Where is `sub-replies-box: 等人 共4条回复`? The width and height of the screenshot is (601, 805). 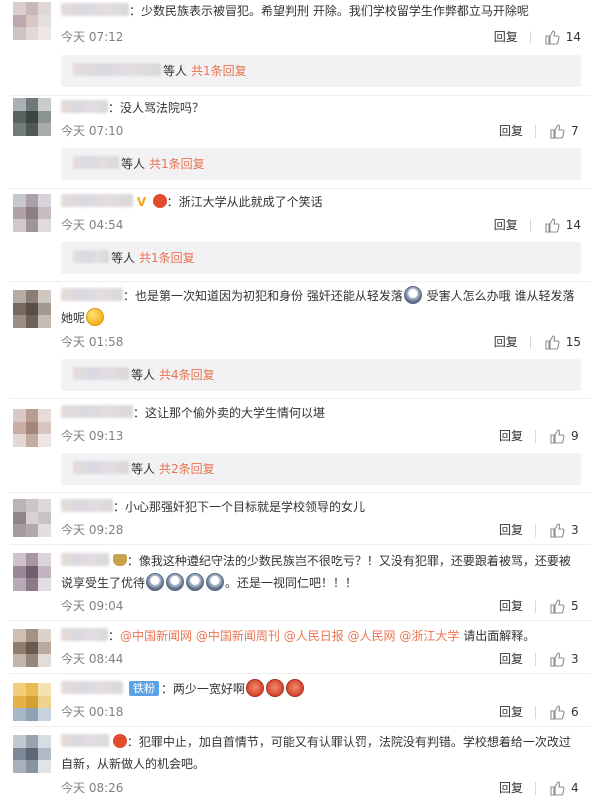 sub-replies-box: 等人 共4条回复 is located at coordinates (321, 375).